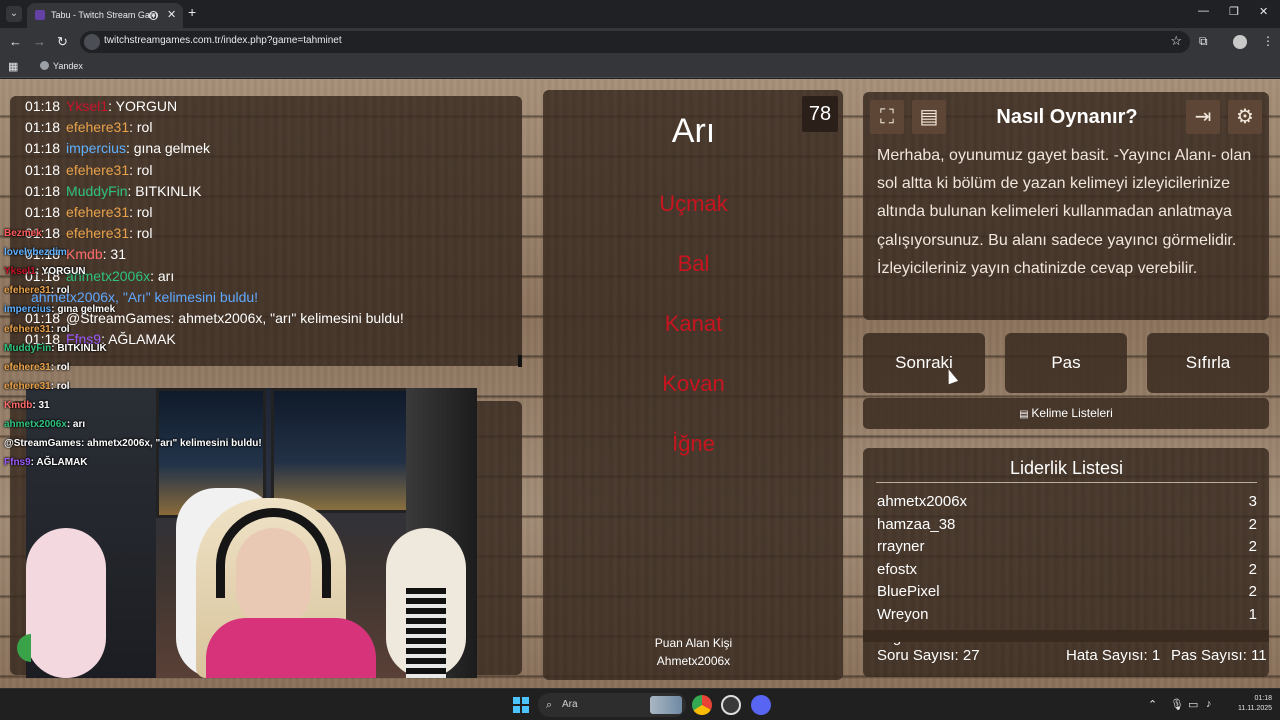 The height and width of the screenshot is (720, 1280). Describe the element at coordinates (924, 363) in the screenshot. I see `next-button: Sonraki` at that location.